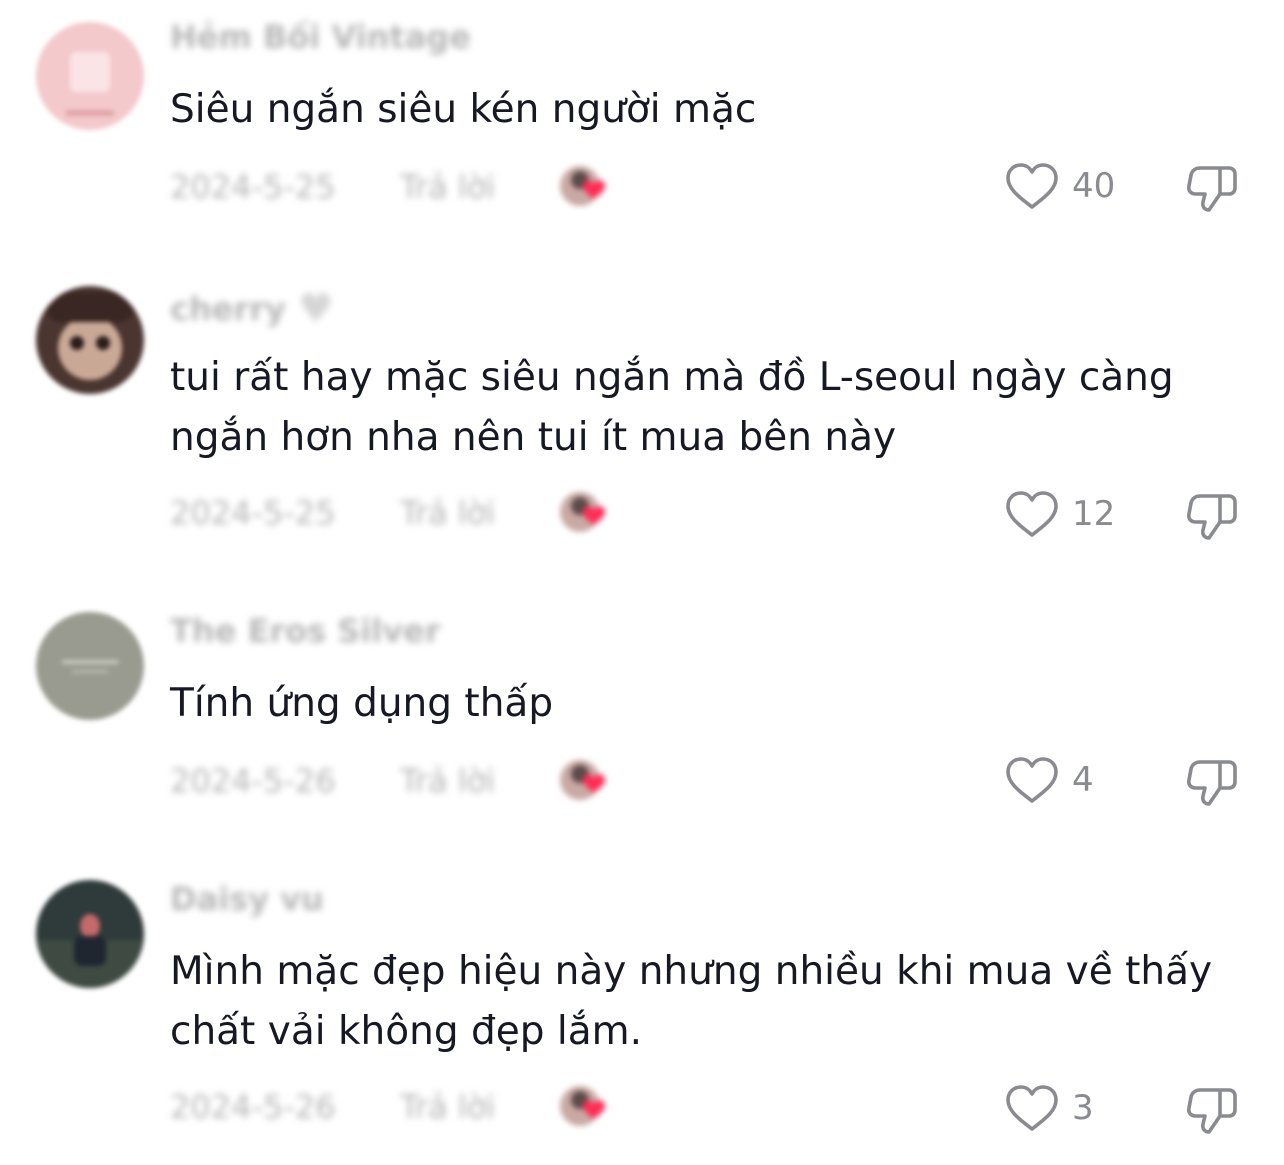 This screenshot has height=1165, width=1284. Describe the element at coordinates (247, 899) in the screenshot. I see `comment-username: Daisy vu` at that location.